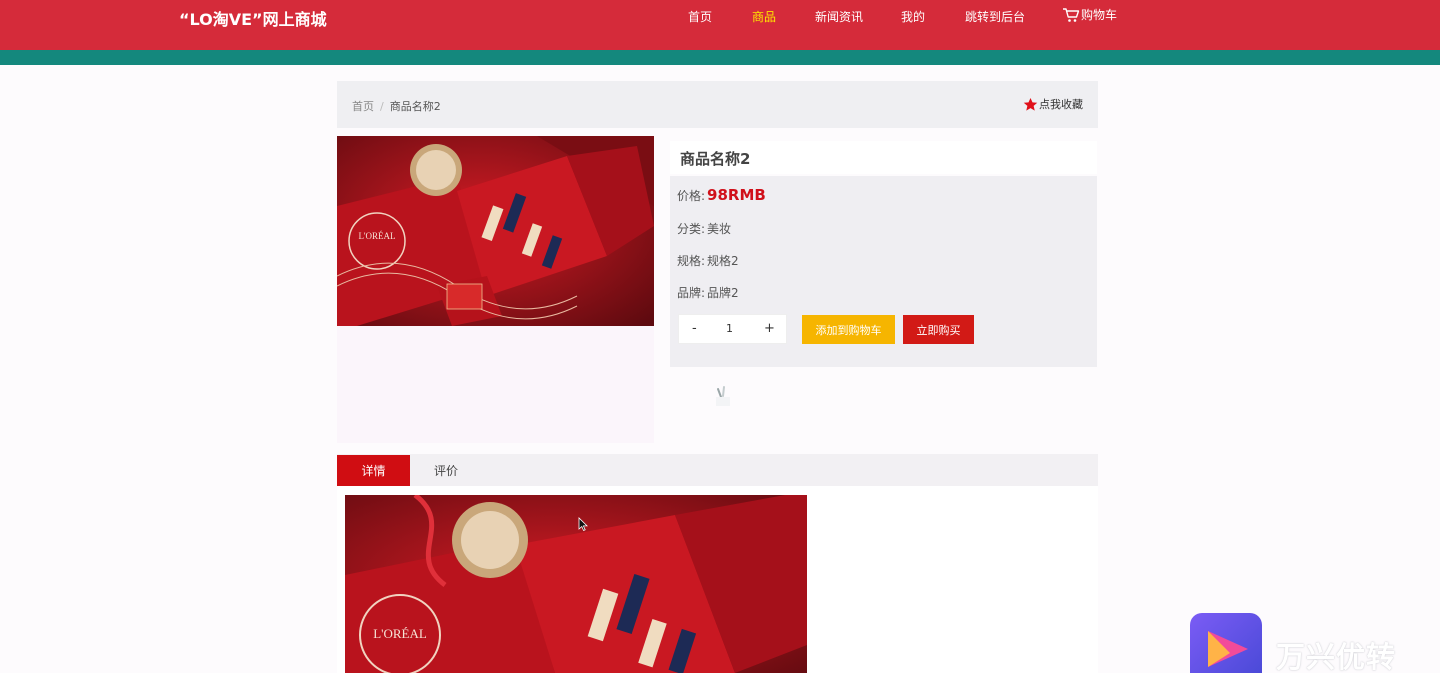 This screenshot has height=673, width=1440. I want to click on product-title-box: 商品名称2, so click(883, 157).